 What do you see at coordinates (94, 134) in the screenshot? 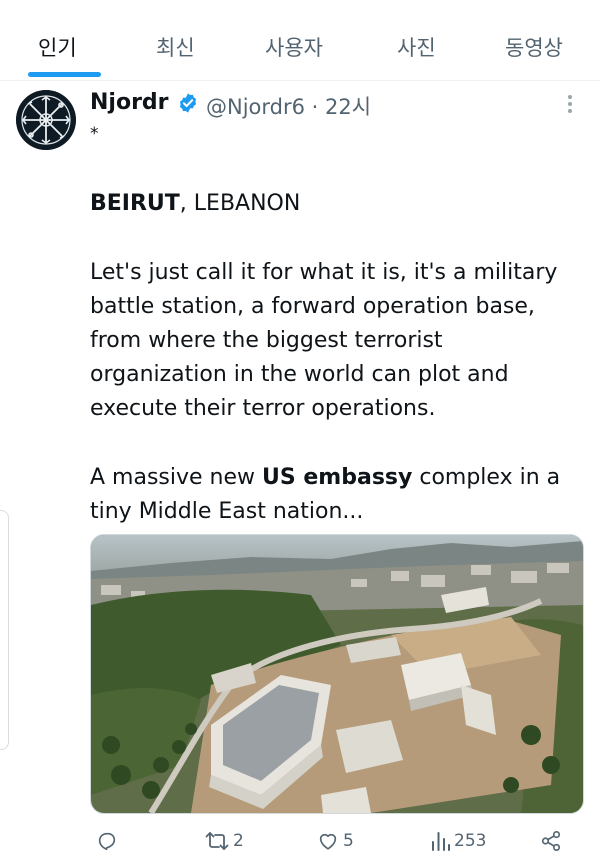
I see `tweet-asterisk: *` at bounding box center [94, 134].